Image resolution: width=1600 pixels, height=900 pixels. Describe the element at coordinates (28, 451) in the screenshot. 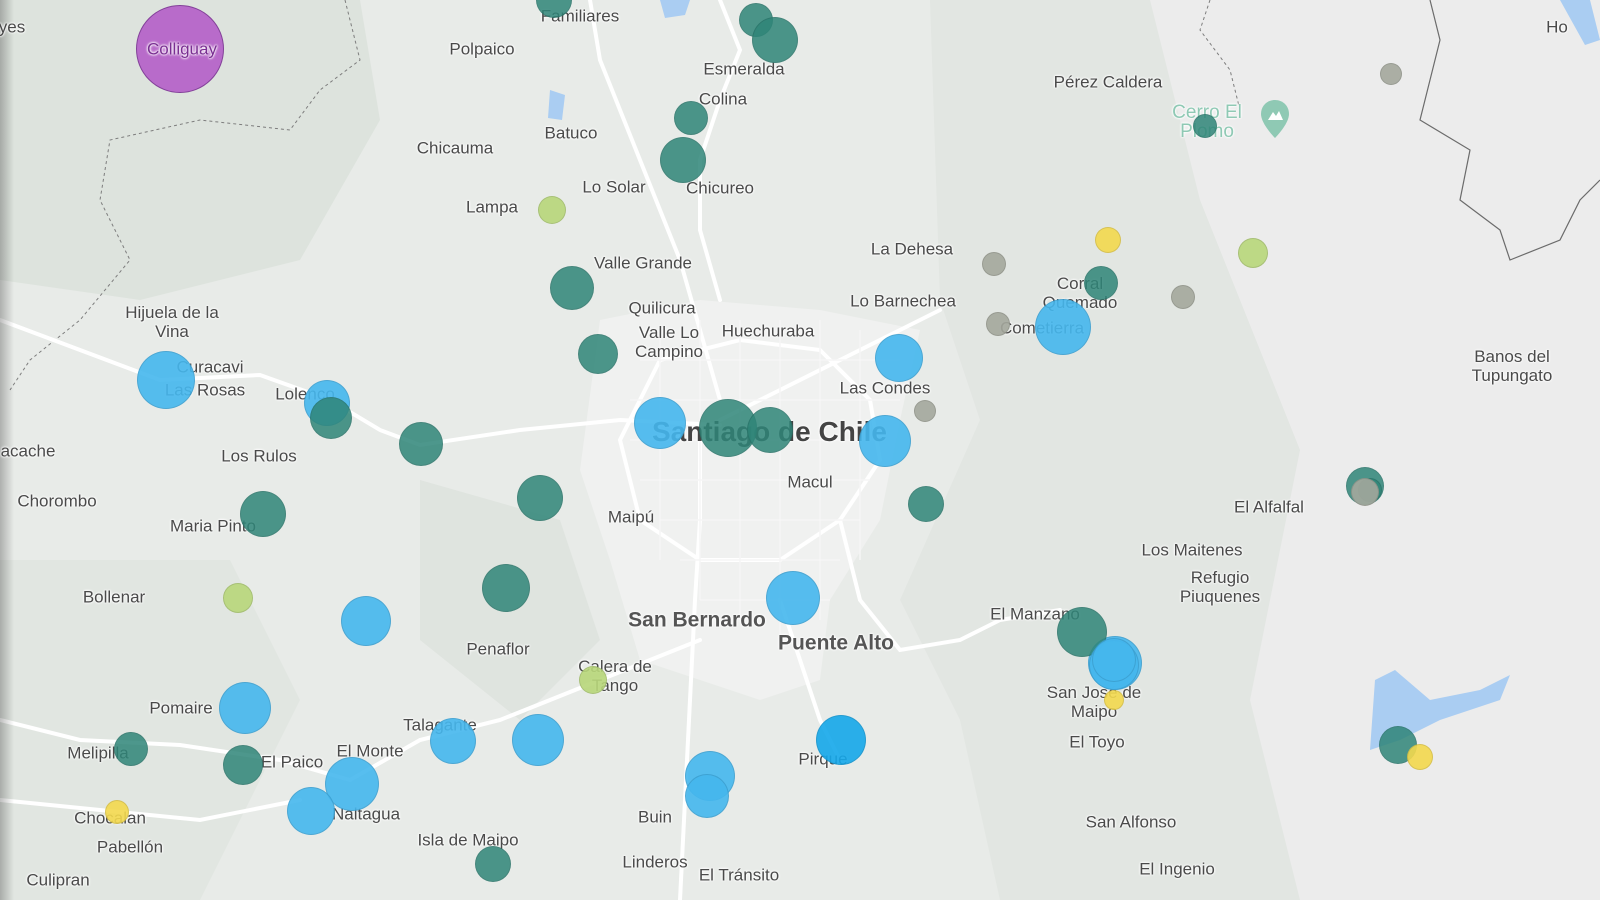

I see `place-label-acache: acache` at that location.